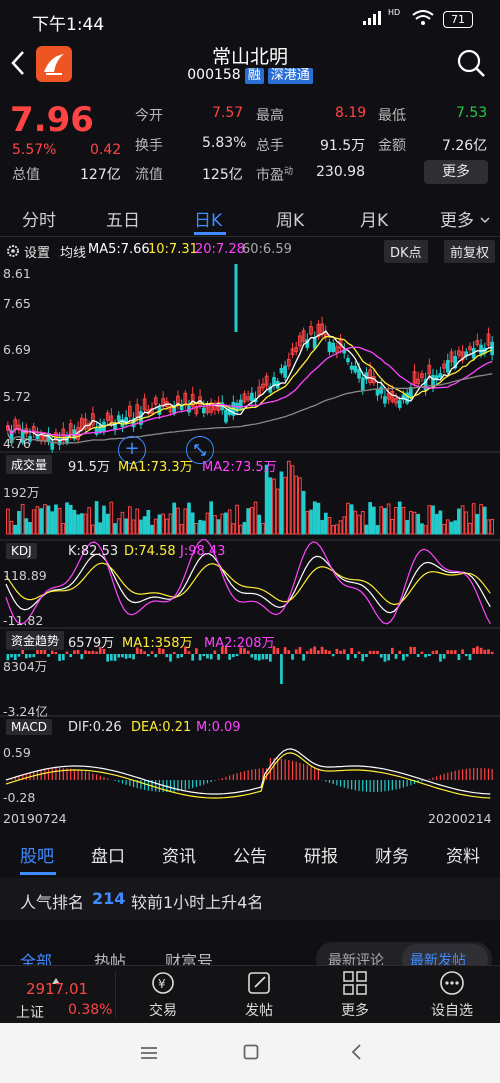 The width and height of the screenshot is (500, 1083). I want to click on tab-profile: 资料, so click(463, 854).